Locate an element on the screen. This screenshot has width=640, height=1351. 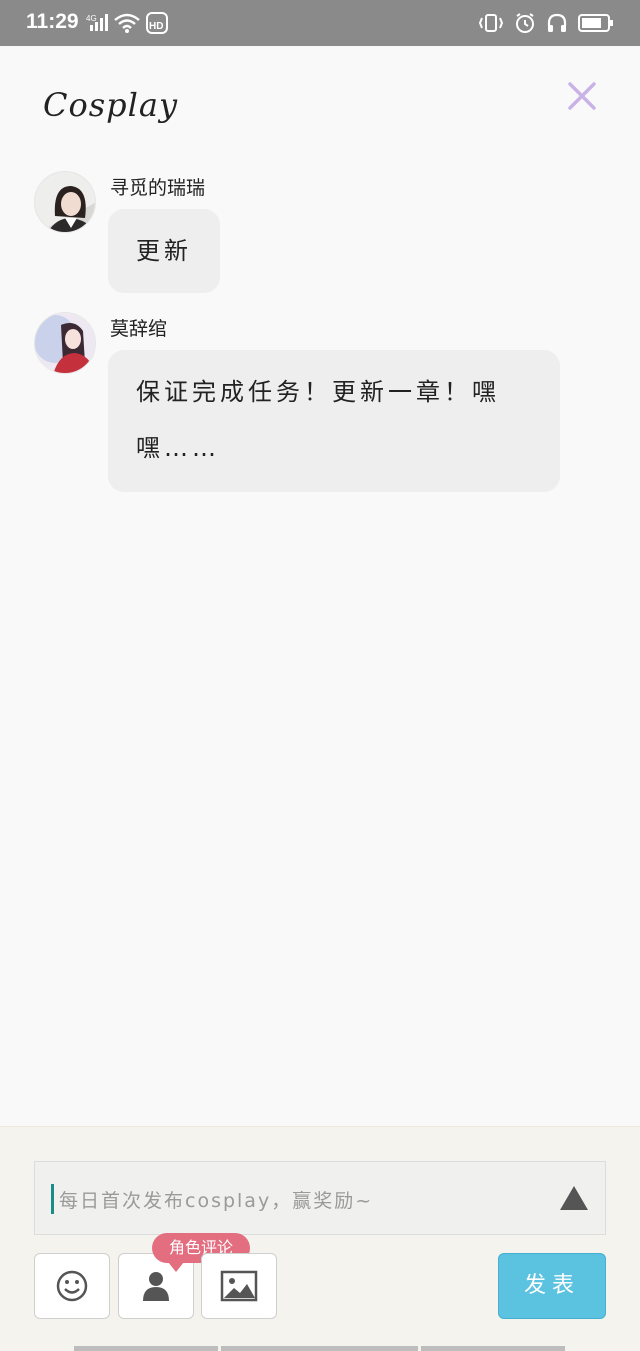
status-right-icons is located at coordinates (546, 23).